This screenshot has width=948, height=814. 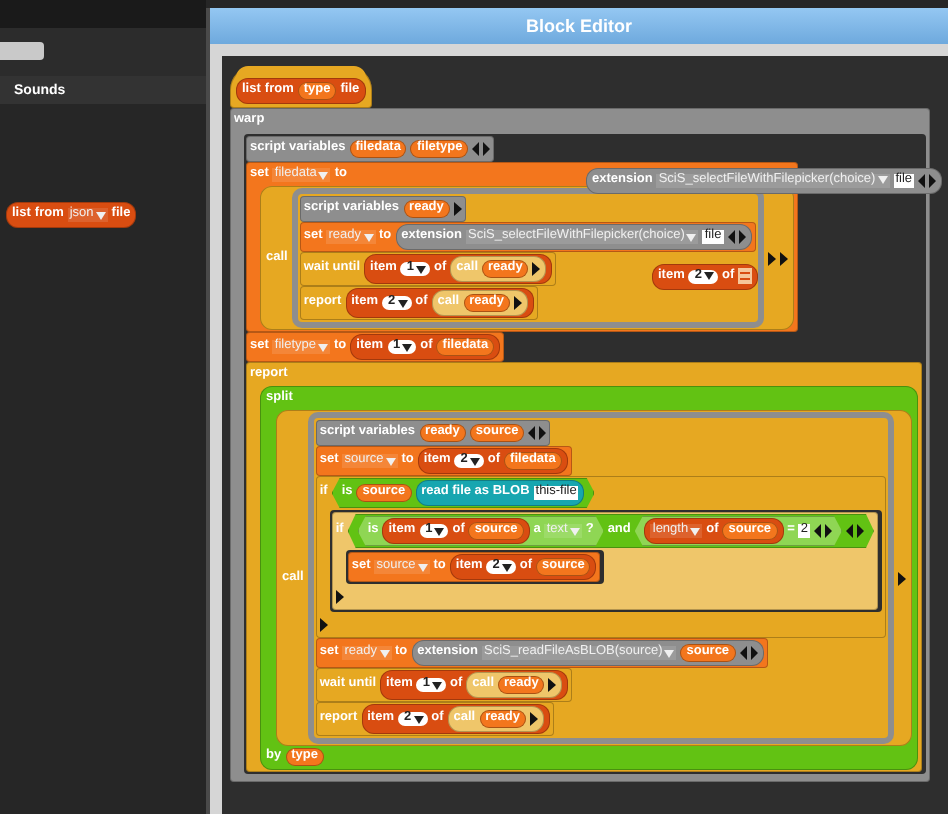 I want to click on input-field, so click(x=22, y=51).